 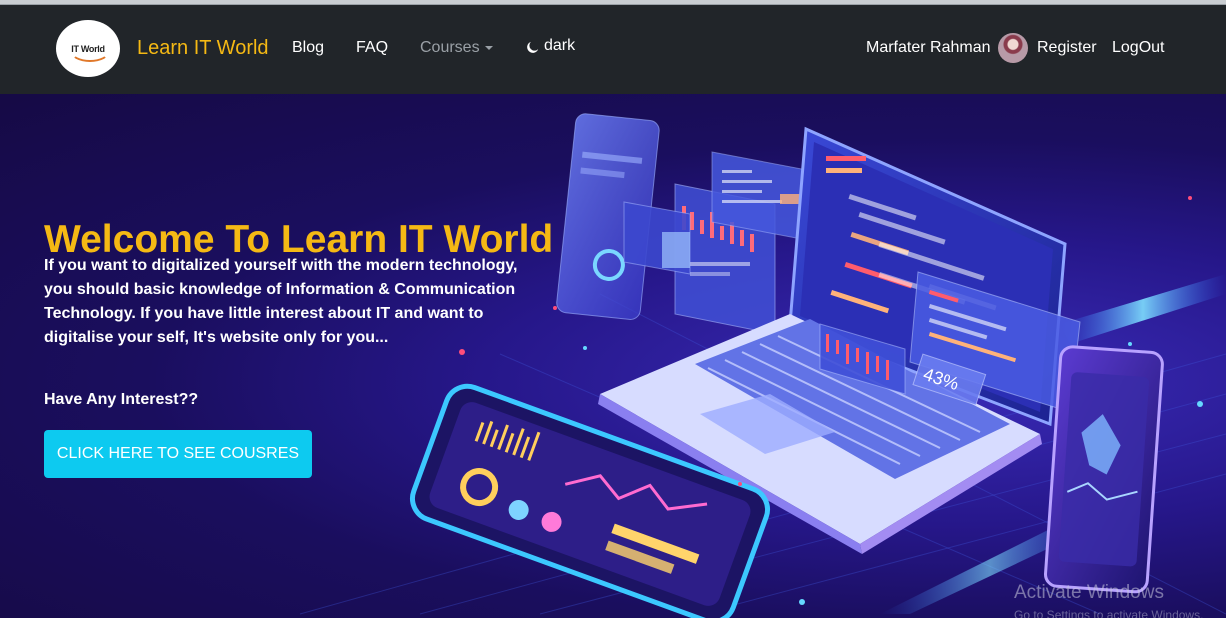 What do you see at coordinates (532, 47) in the screenshot?
I see `moon-icon` at bounding box center [532, 47].